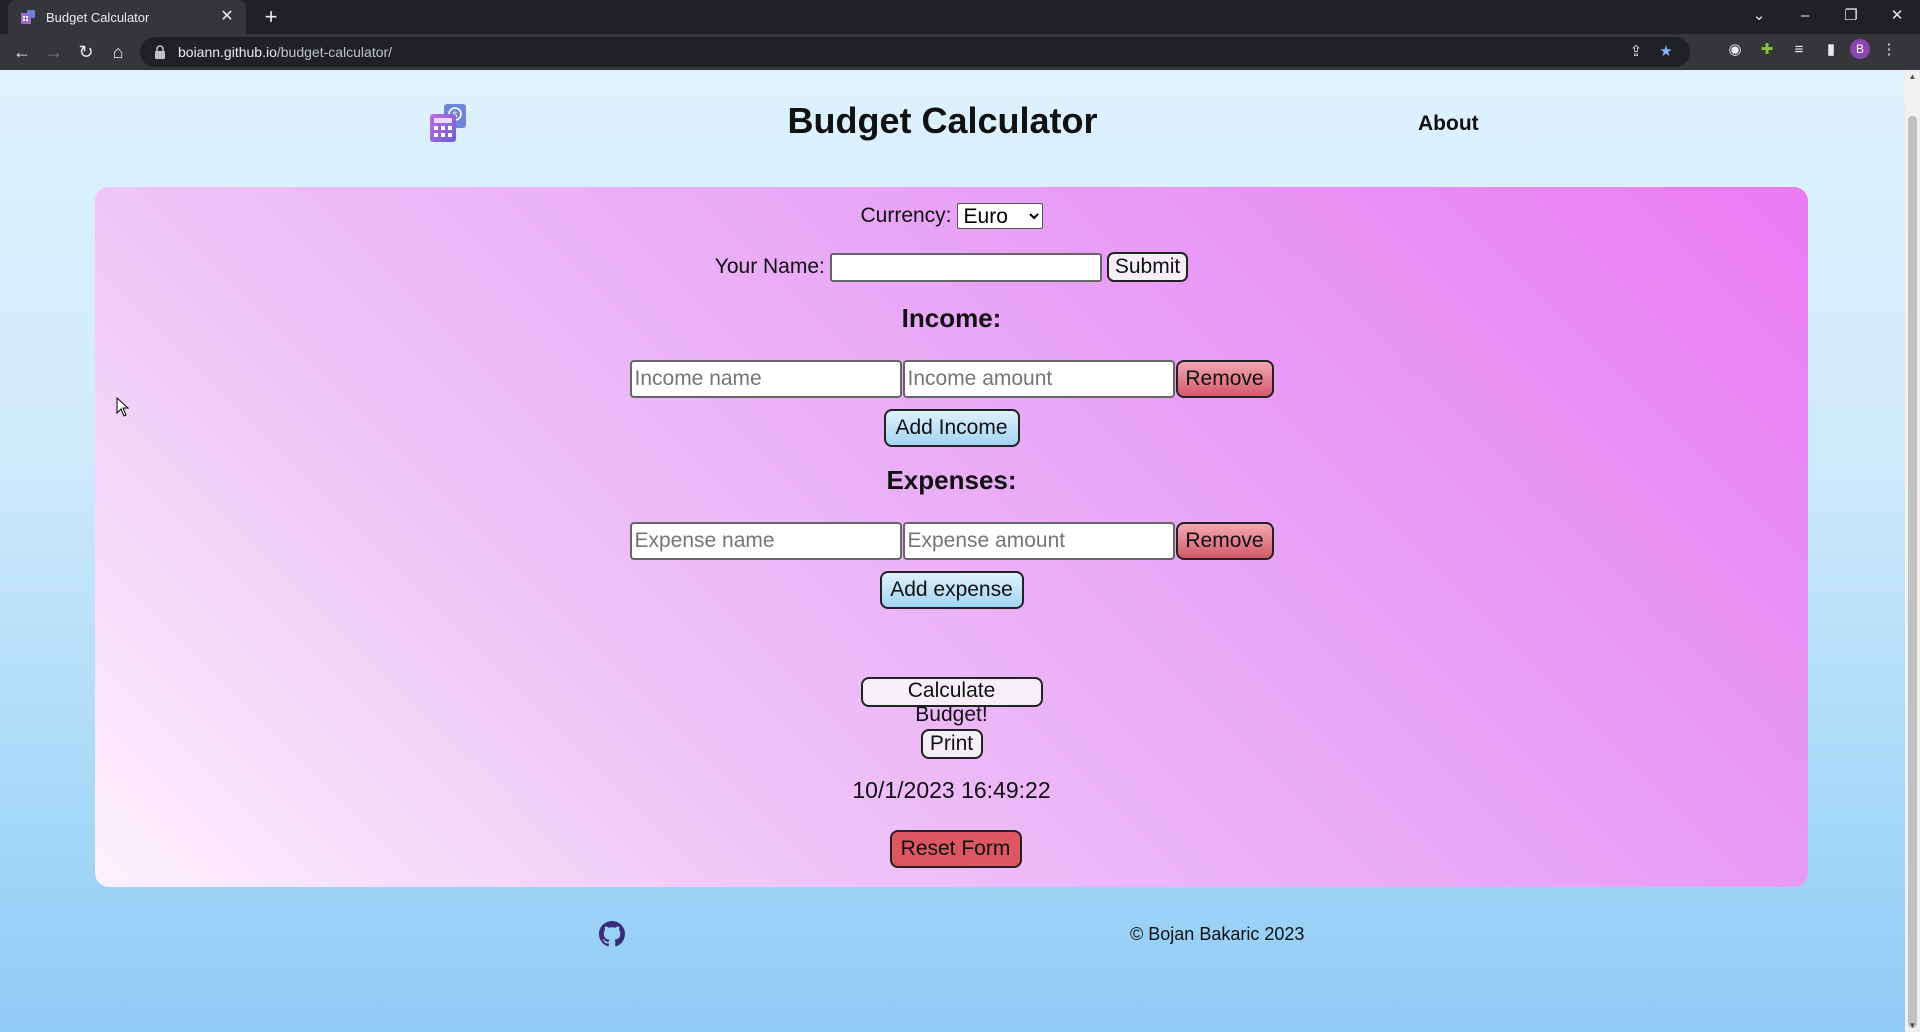 This screenshot has height=1032, width=1920. What do you see at coordinates (1889, 49) in the screenshot?
I see `browser-menu-icon: ⋮` at bounding box center [1889, 49].